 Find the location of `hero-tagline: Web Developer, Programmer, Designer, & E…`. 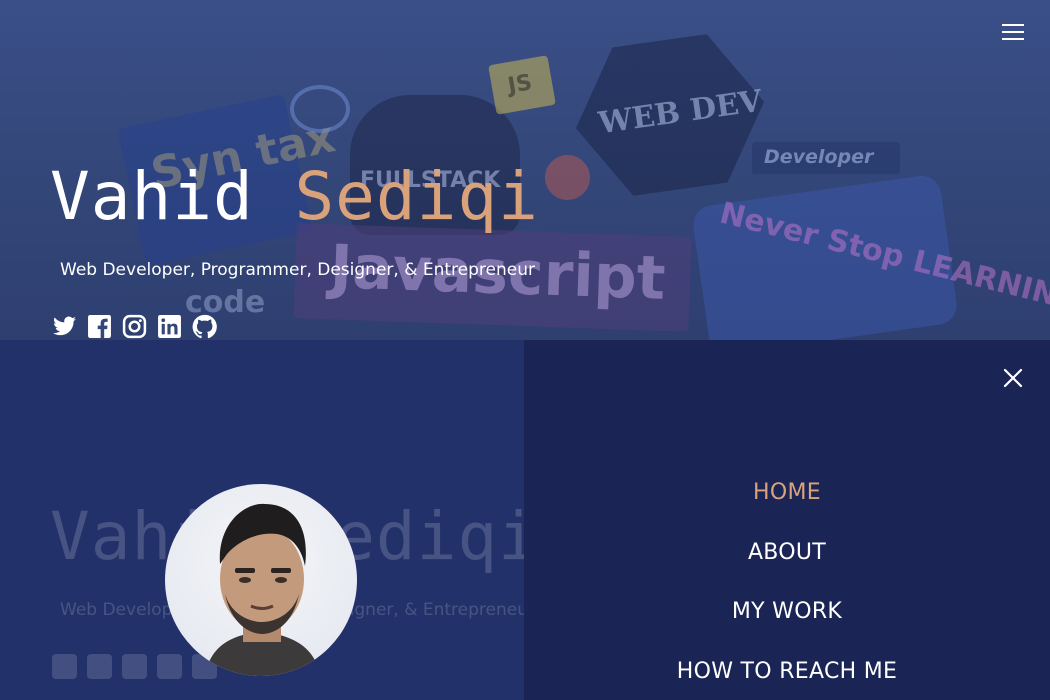

hero-tagline: Web Developer, Programmer, Designer, & E… is located at coordinates (297, 270).